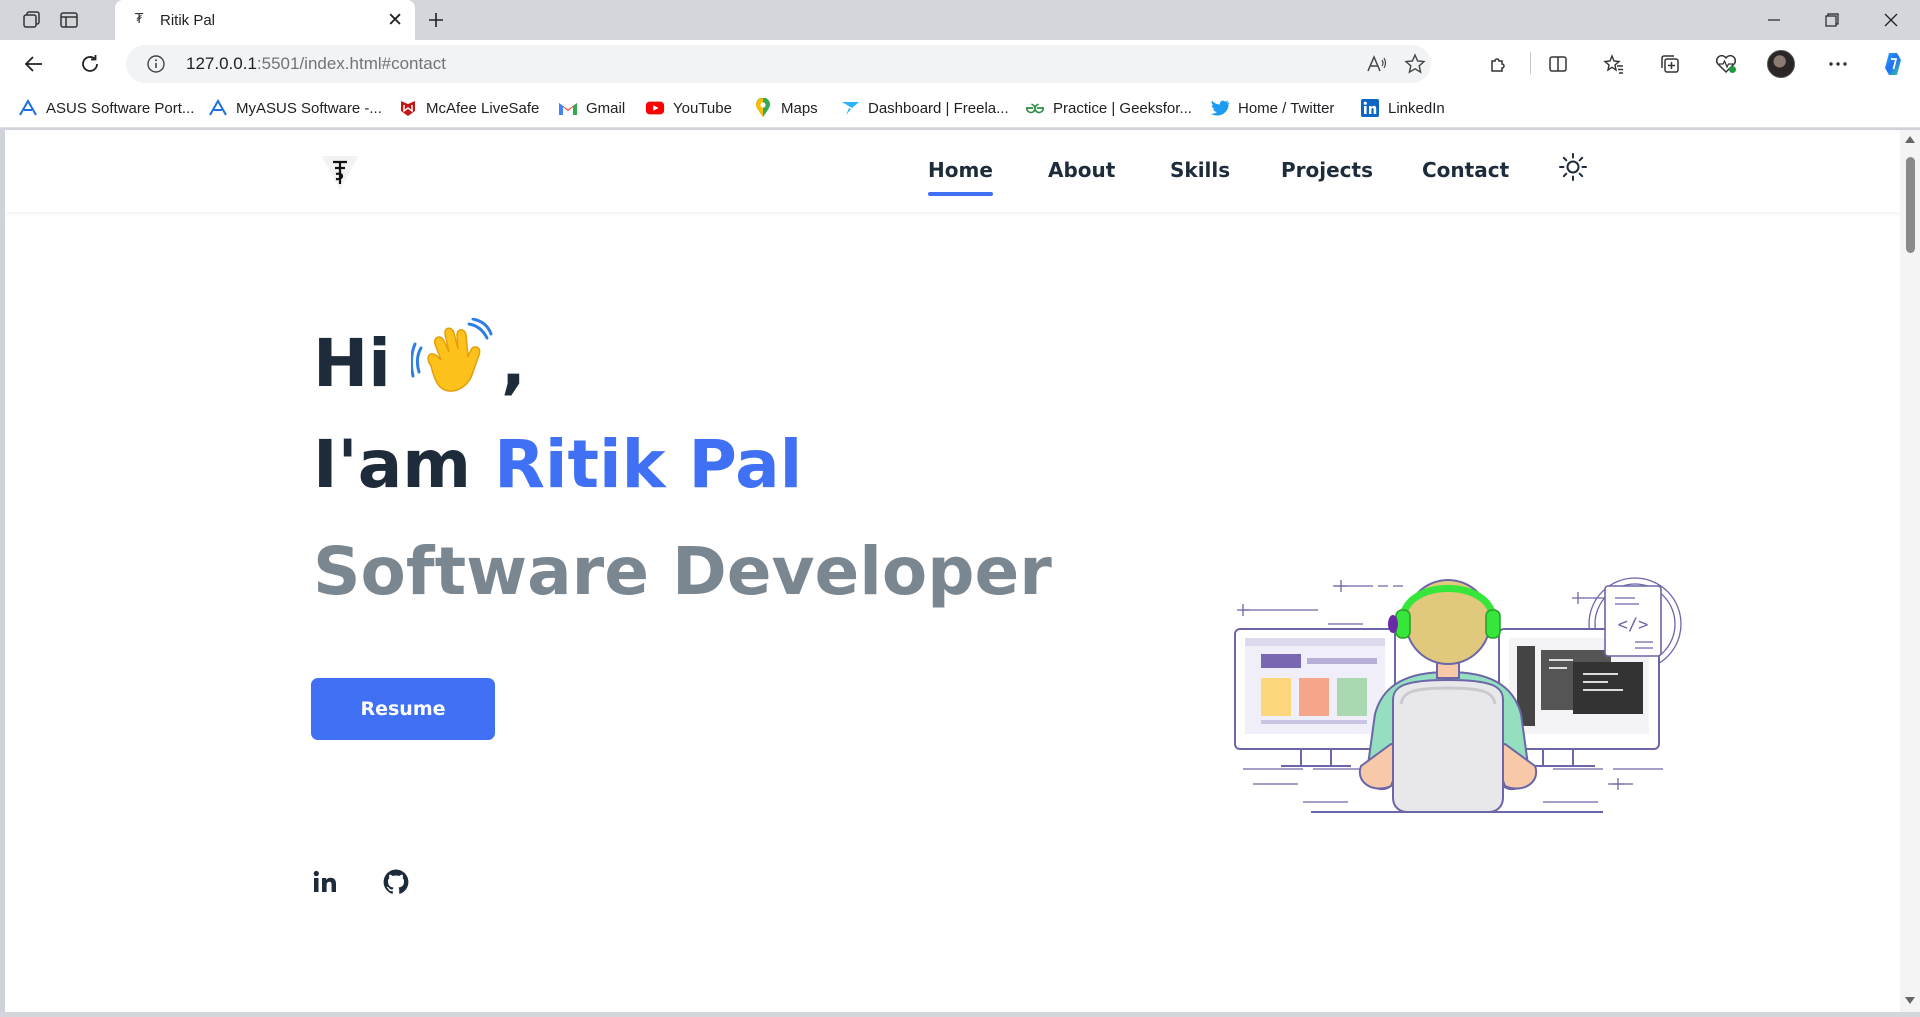 Image resolution: width=1920 pixels, height=1017 pixels. I want to click on profile-avatar, so click(1781, 64).